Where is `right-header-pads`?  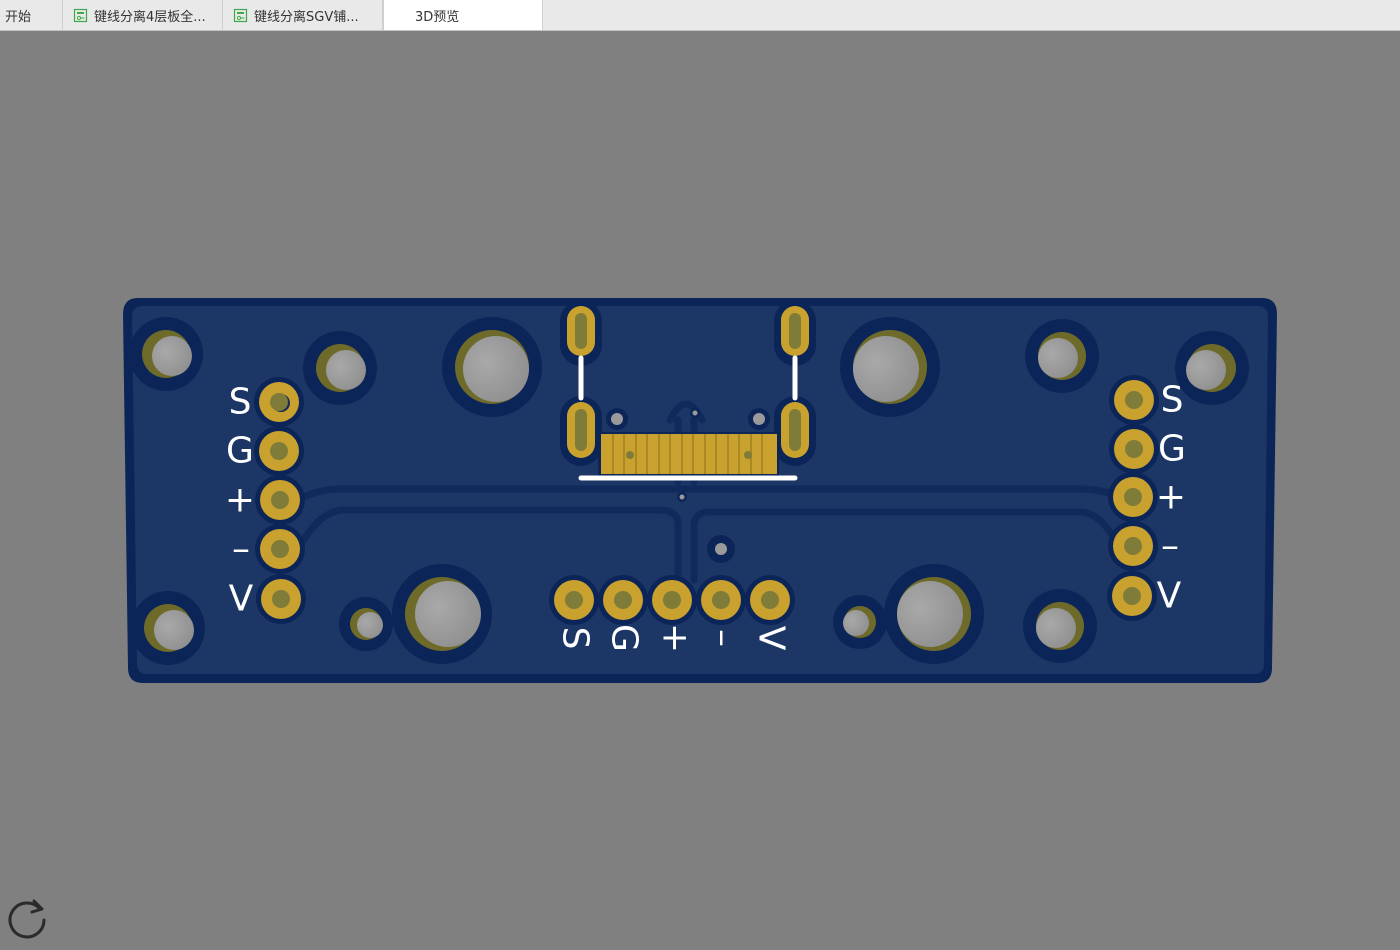
right-header-pads is located at coordinates (1133, 498).